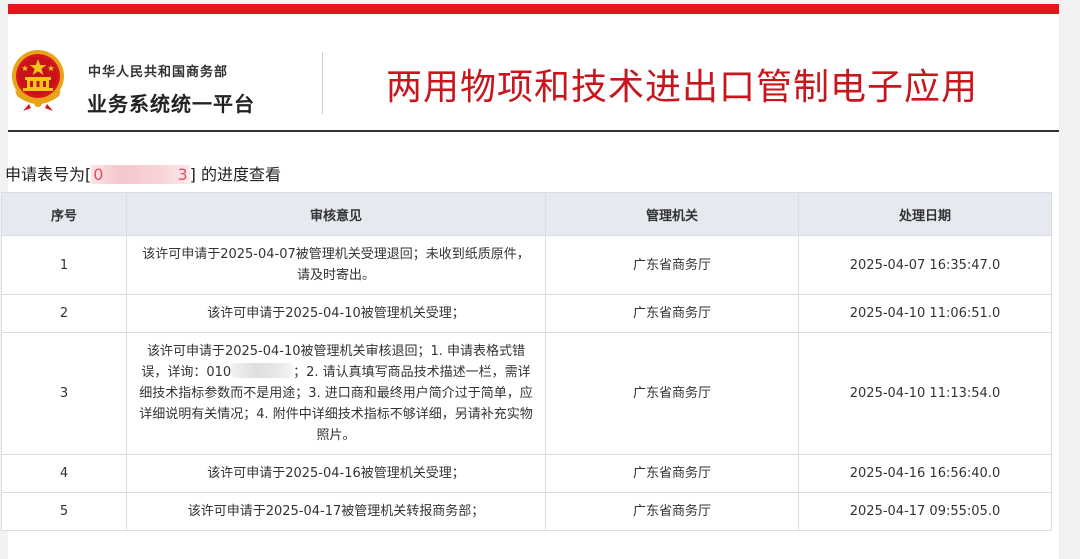  I want to click on query-title-prefix: 申请表号为[, so click(48, 174).